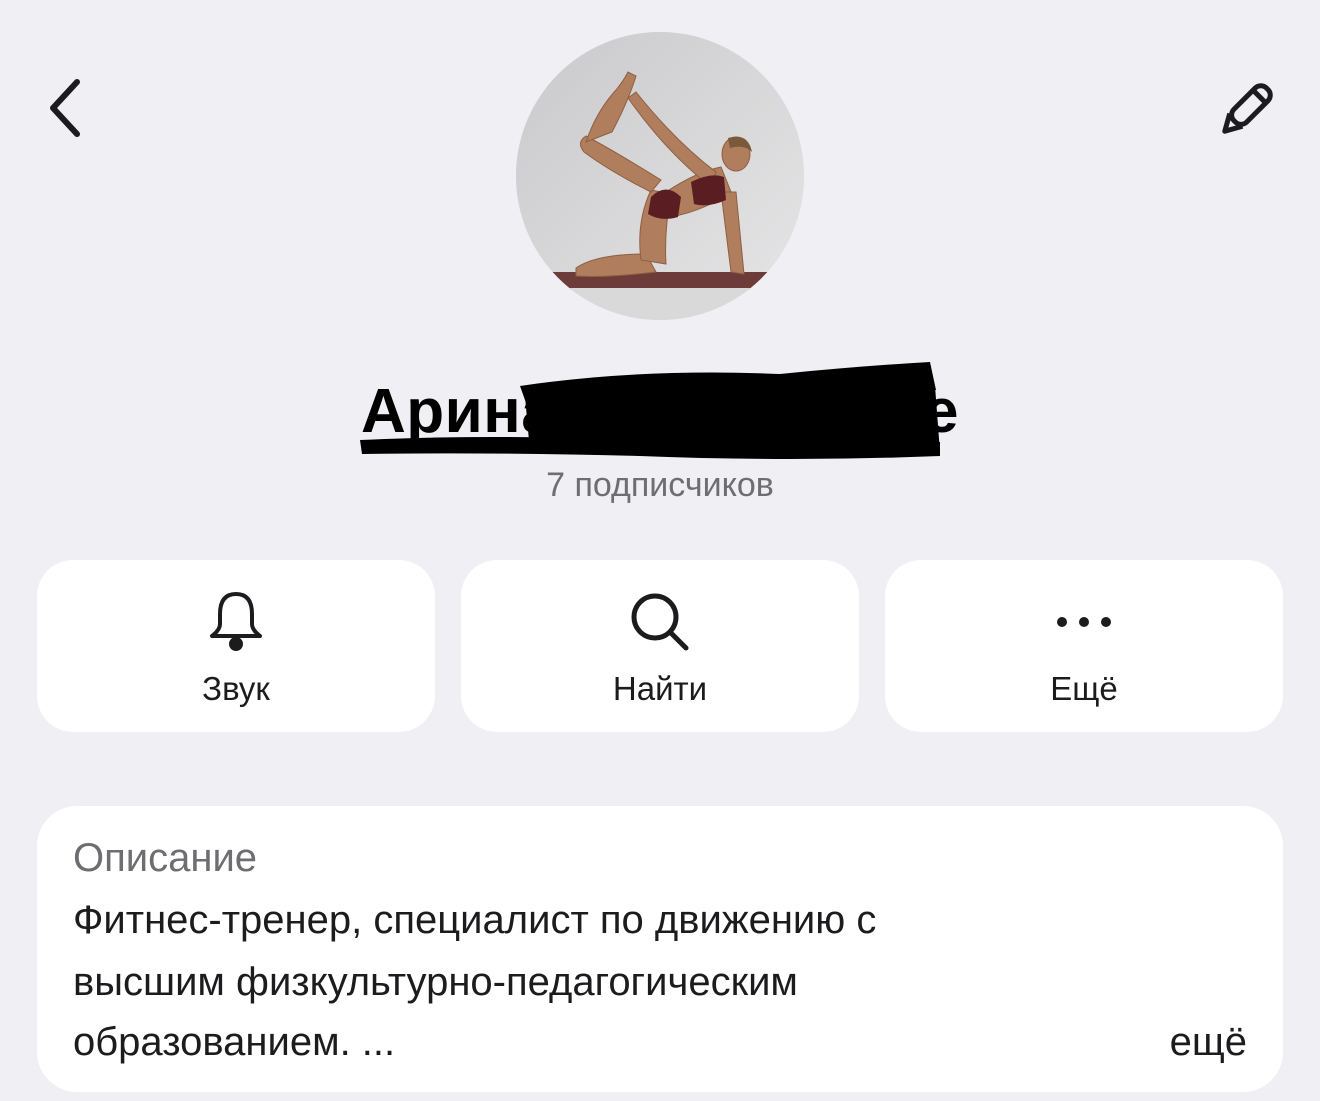 The image size is (1320, 1101). Describe the element at coordinates (236, 621) in the screenshot. I see `bell-icon` at that location.